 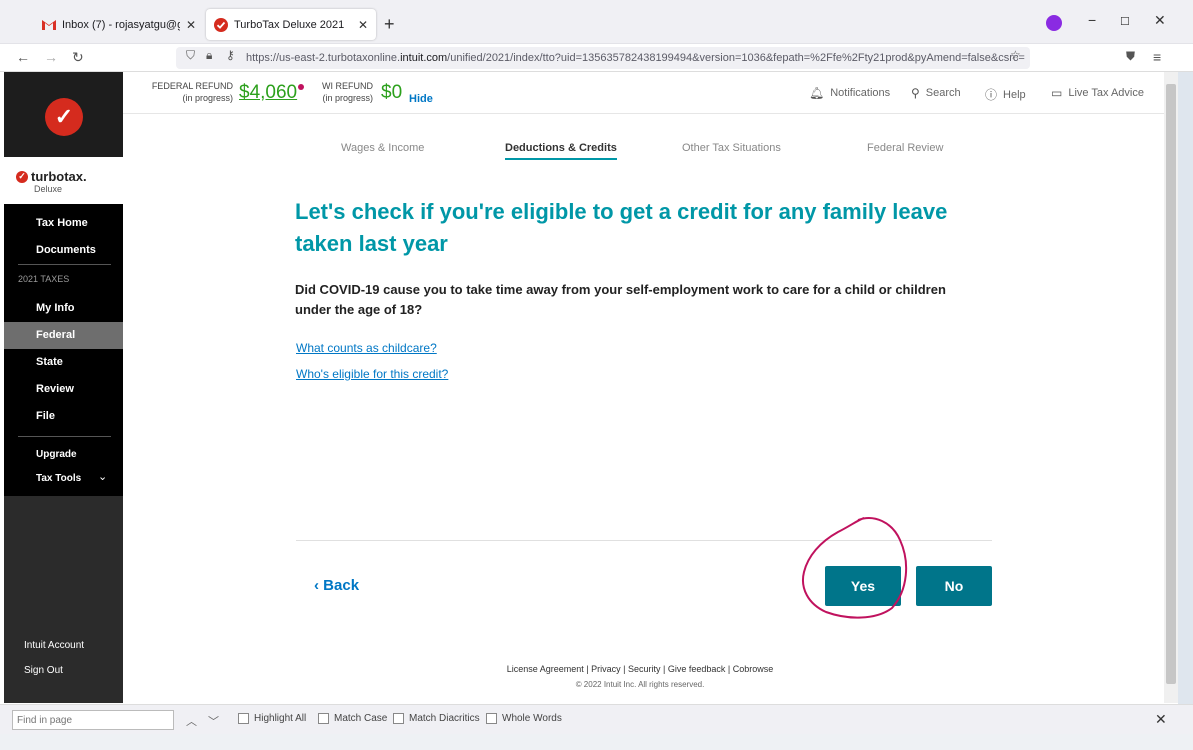 What do you see at coordinates (1015, 55) in the screenshot?
I see `bookmark-star-icon: ☆` at bounding box center [1015, 55].